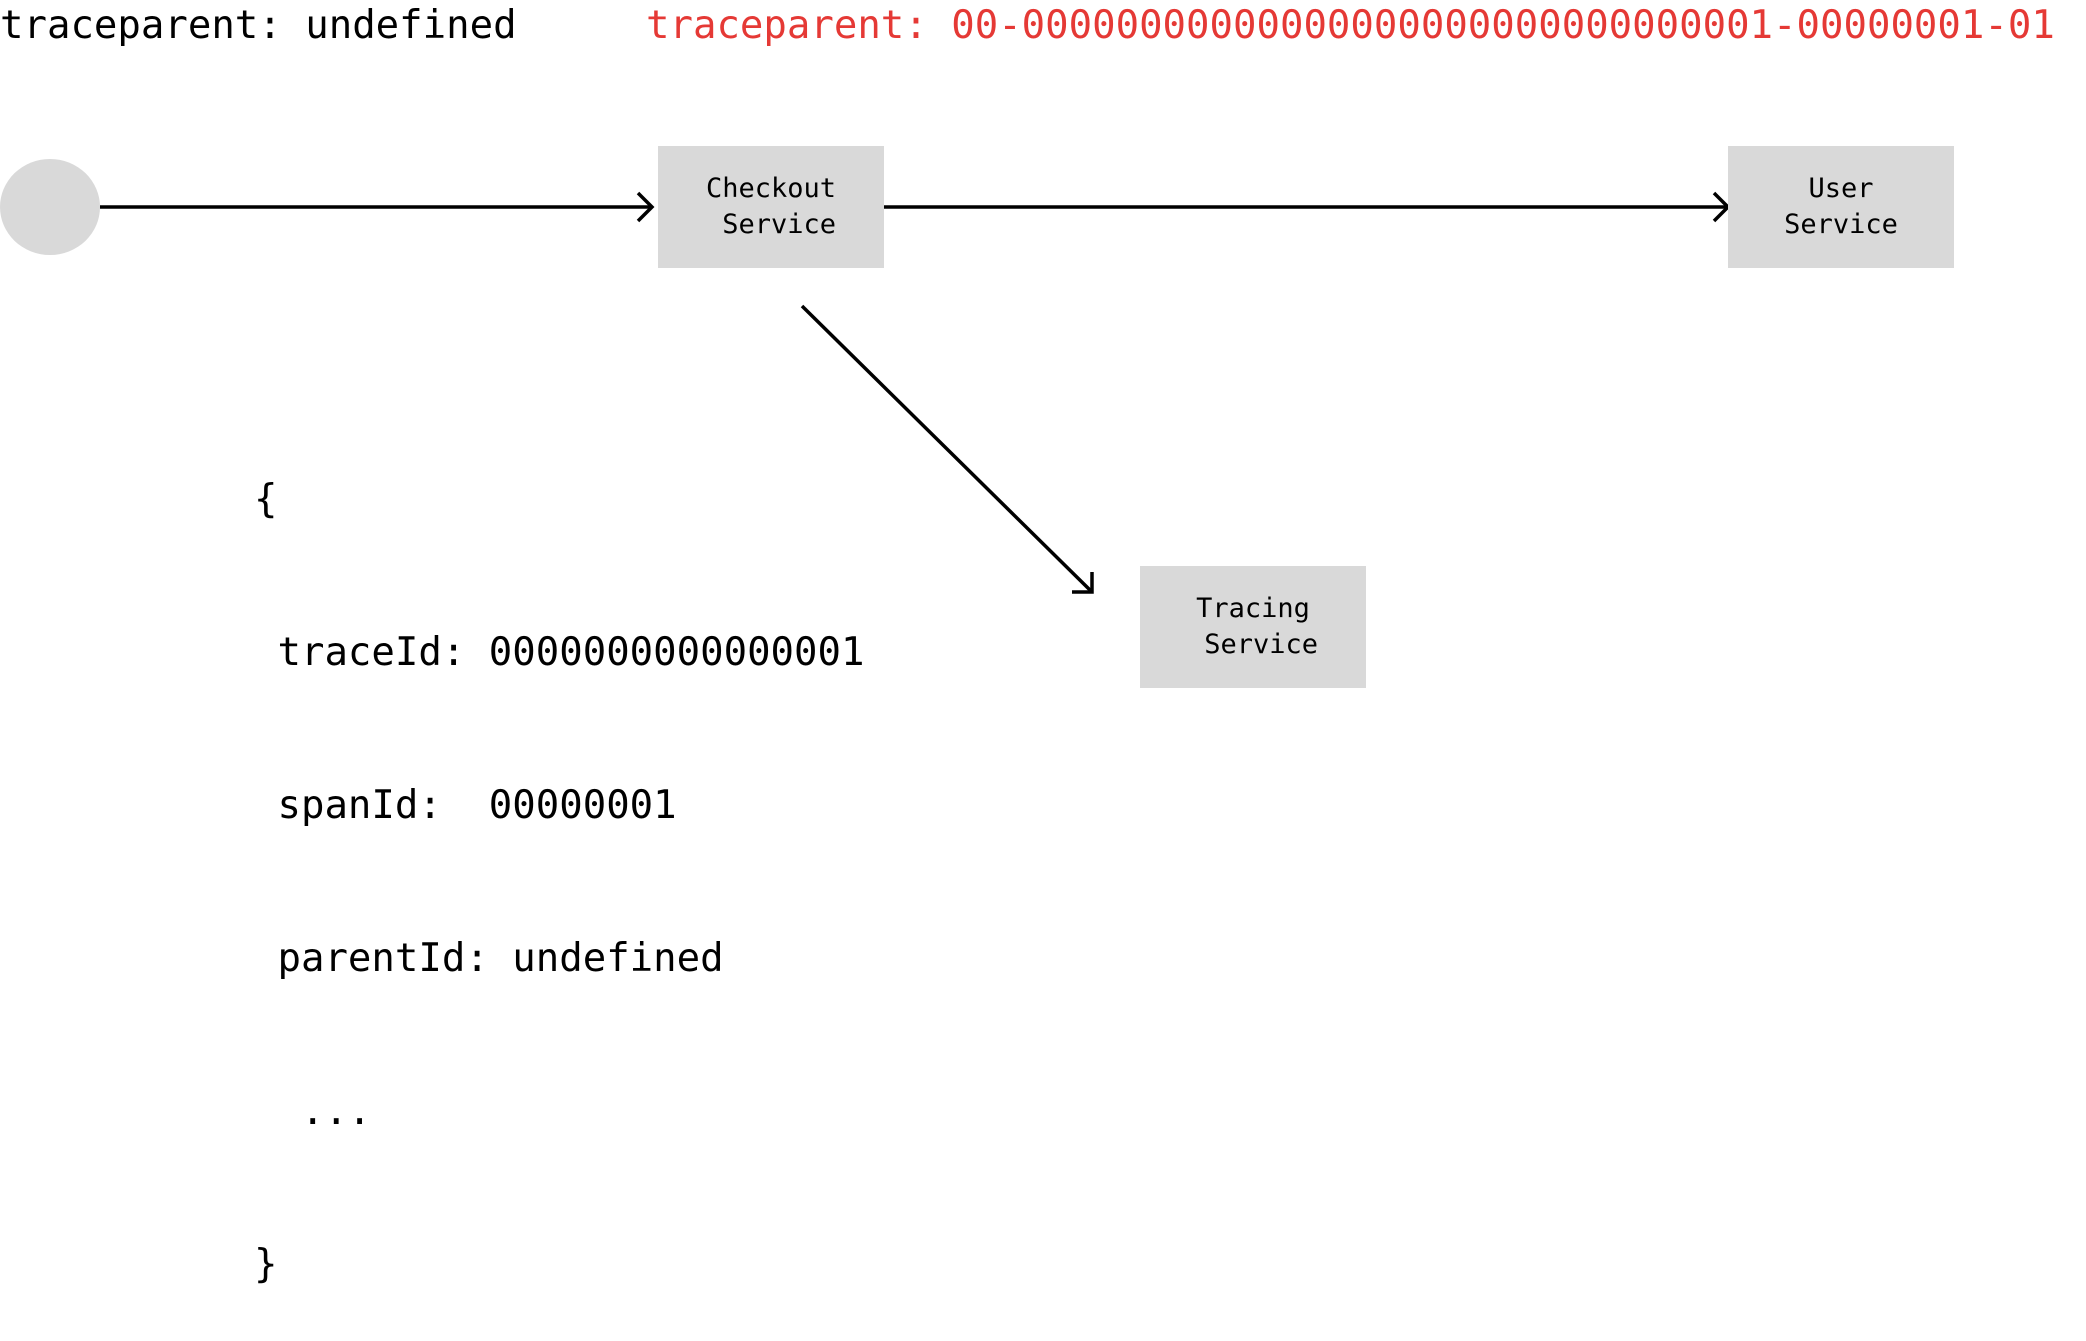  What do you see at coordinates (559, 652) in the screenshot?
I see `span-trace-id: traceId: 0000000000000001` at bounding box center [559, 652].